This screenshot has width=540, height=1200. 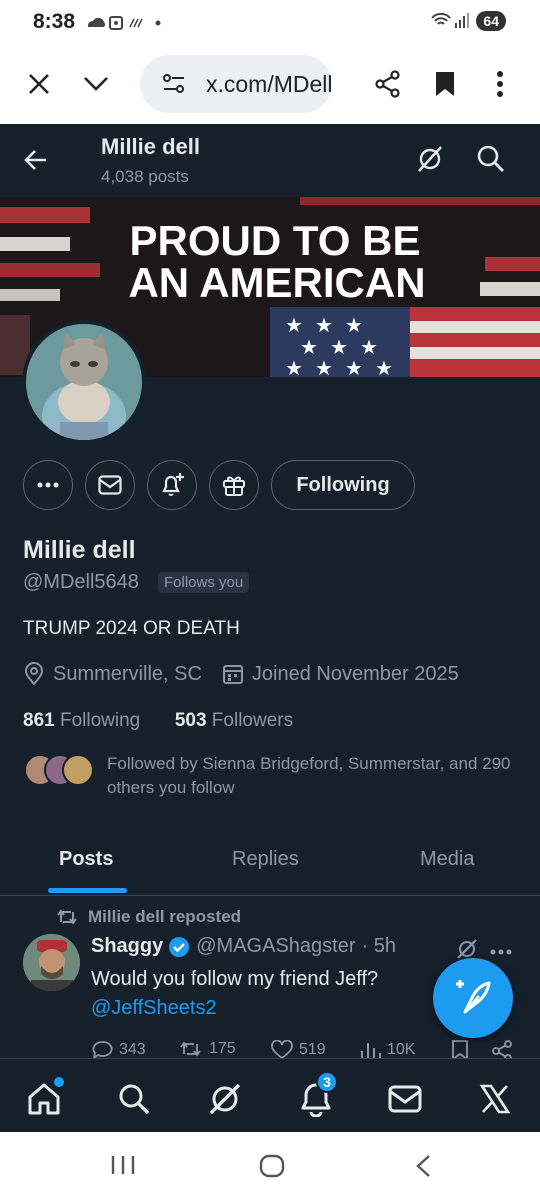 I want to click on profile-counts: 861 Following 503 Followers, so click(x=158, y=721).